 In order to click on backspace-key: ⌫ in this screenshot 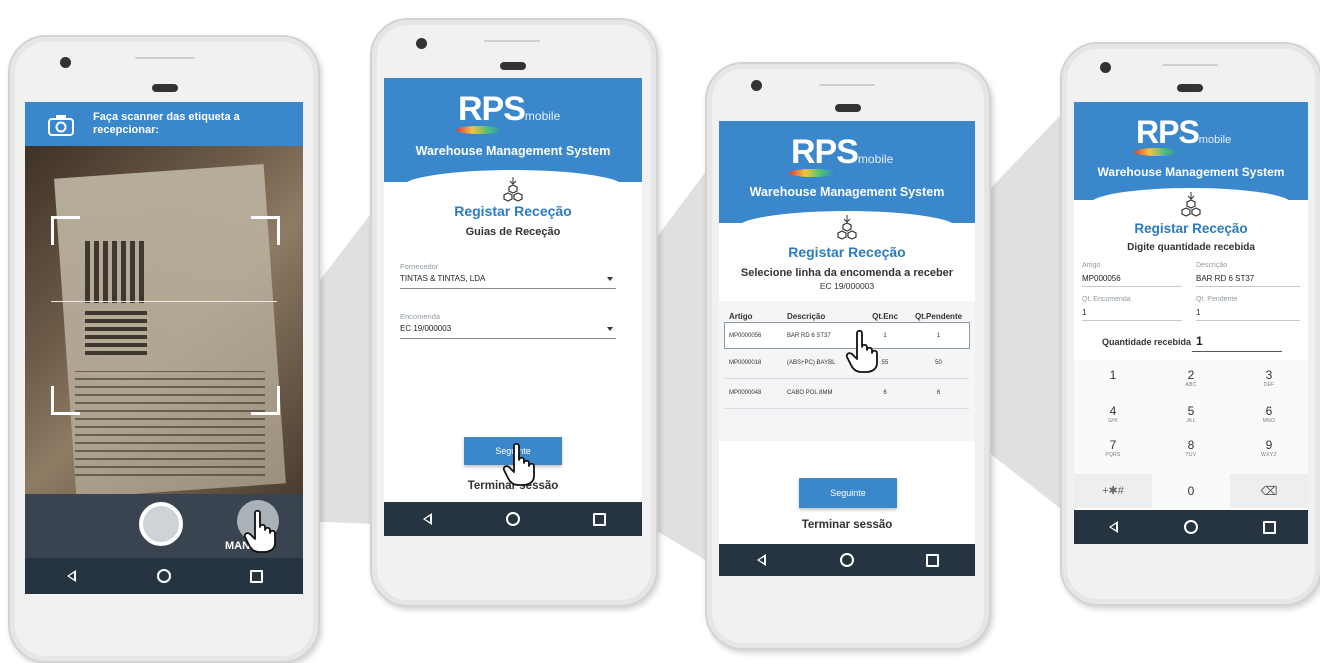, I will do `click(1269, 491)`.